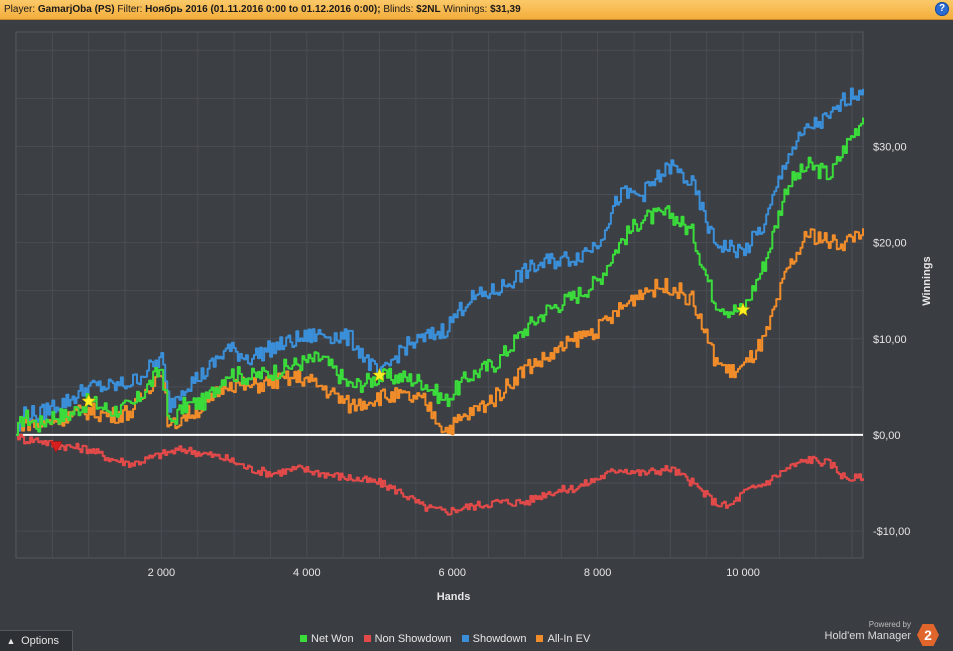 This screenshot has height=651, width=953. What do you see at coordinates (927, 280) in the screenshot?
I see `y-axis-title: Winnings` at bounding box center [927, 280].